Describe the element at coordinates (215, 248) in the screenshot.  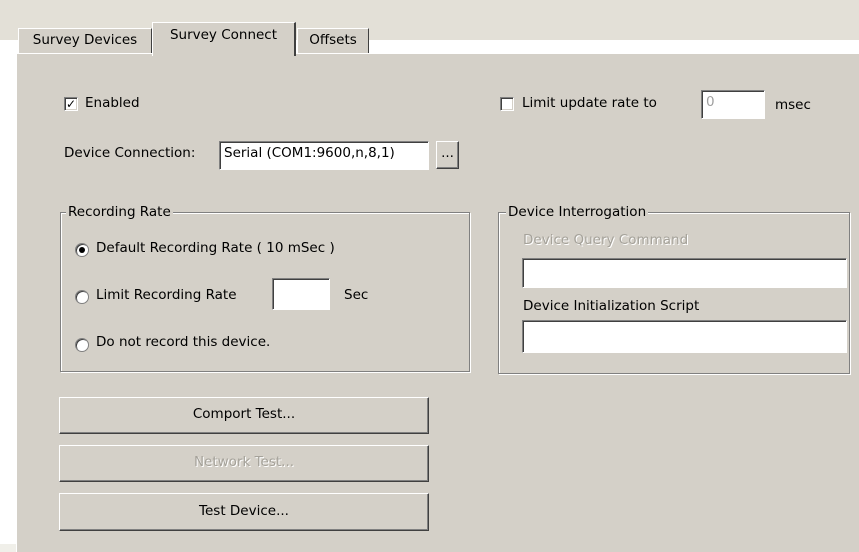
I see `default-rate-label: Default Recording Rate ( 10 mSec )` at that location.